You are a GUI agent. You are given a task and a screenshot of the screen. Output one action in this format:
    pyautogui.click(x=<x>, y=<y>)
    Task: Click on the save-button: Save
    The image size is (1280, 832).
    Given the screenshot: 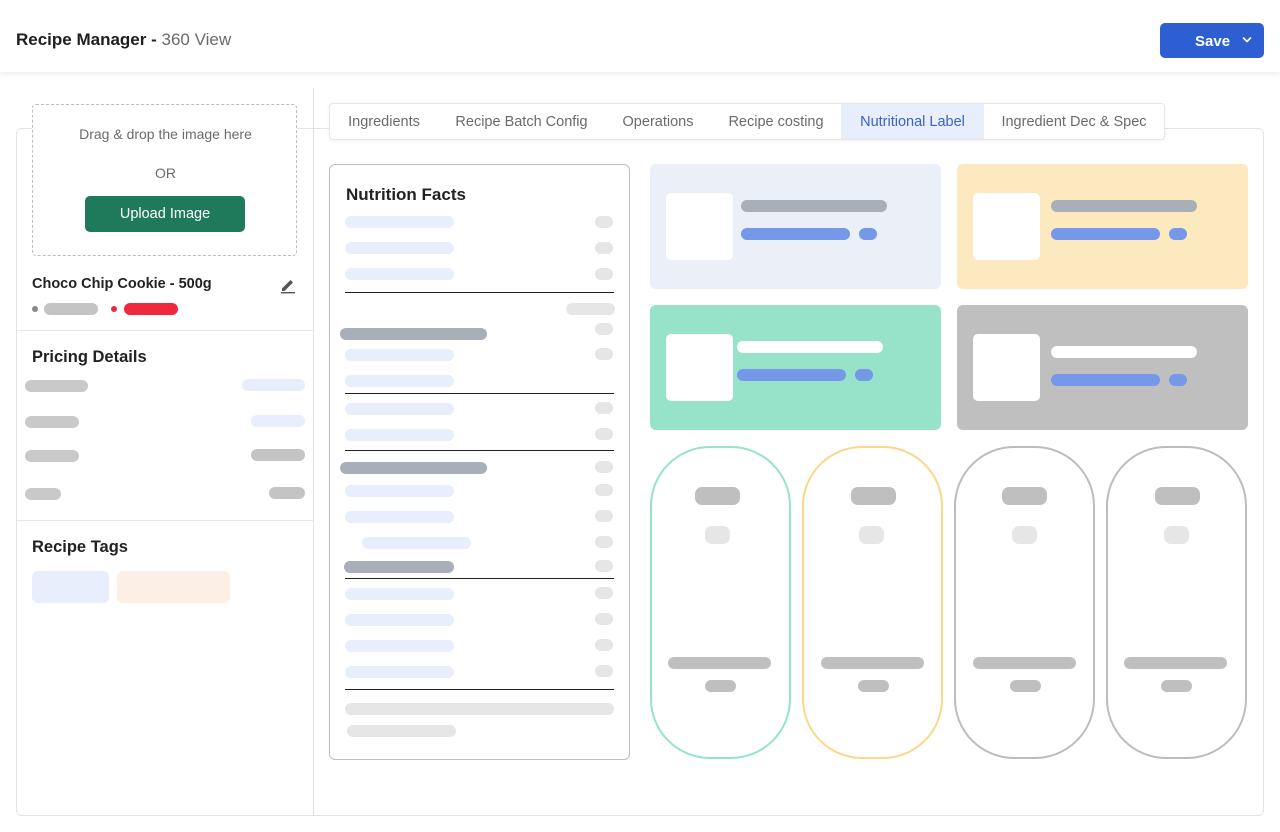 What is the action you would take?
    pyautogui.click(x=1212, y=40)
    